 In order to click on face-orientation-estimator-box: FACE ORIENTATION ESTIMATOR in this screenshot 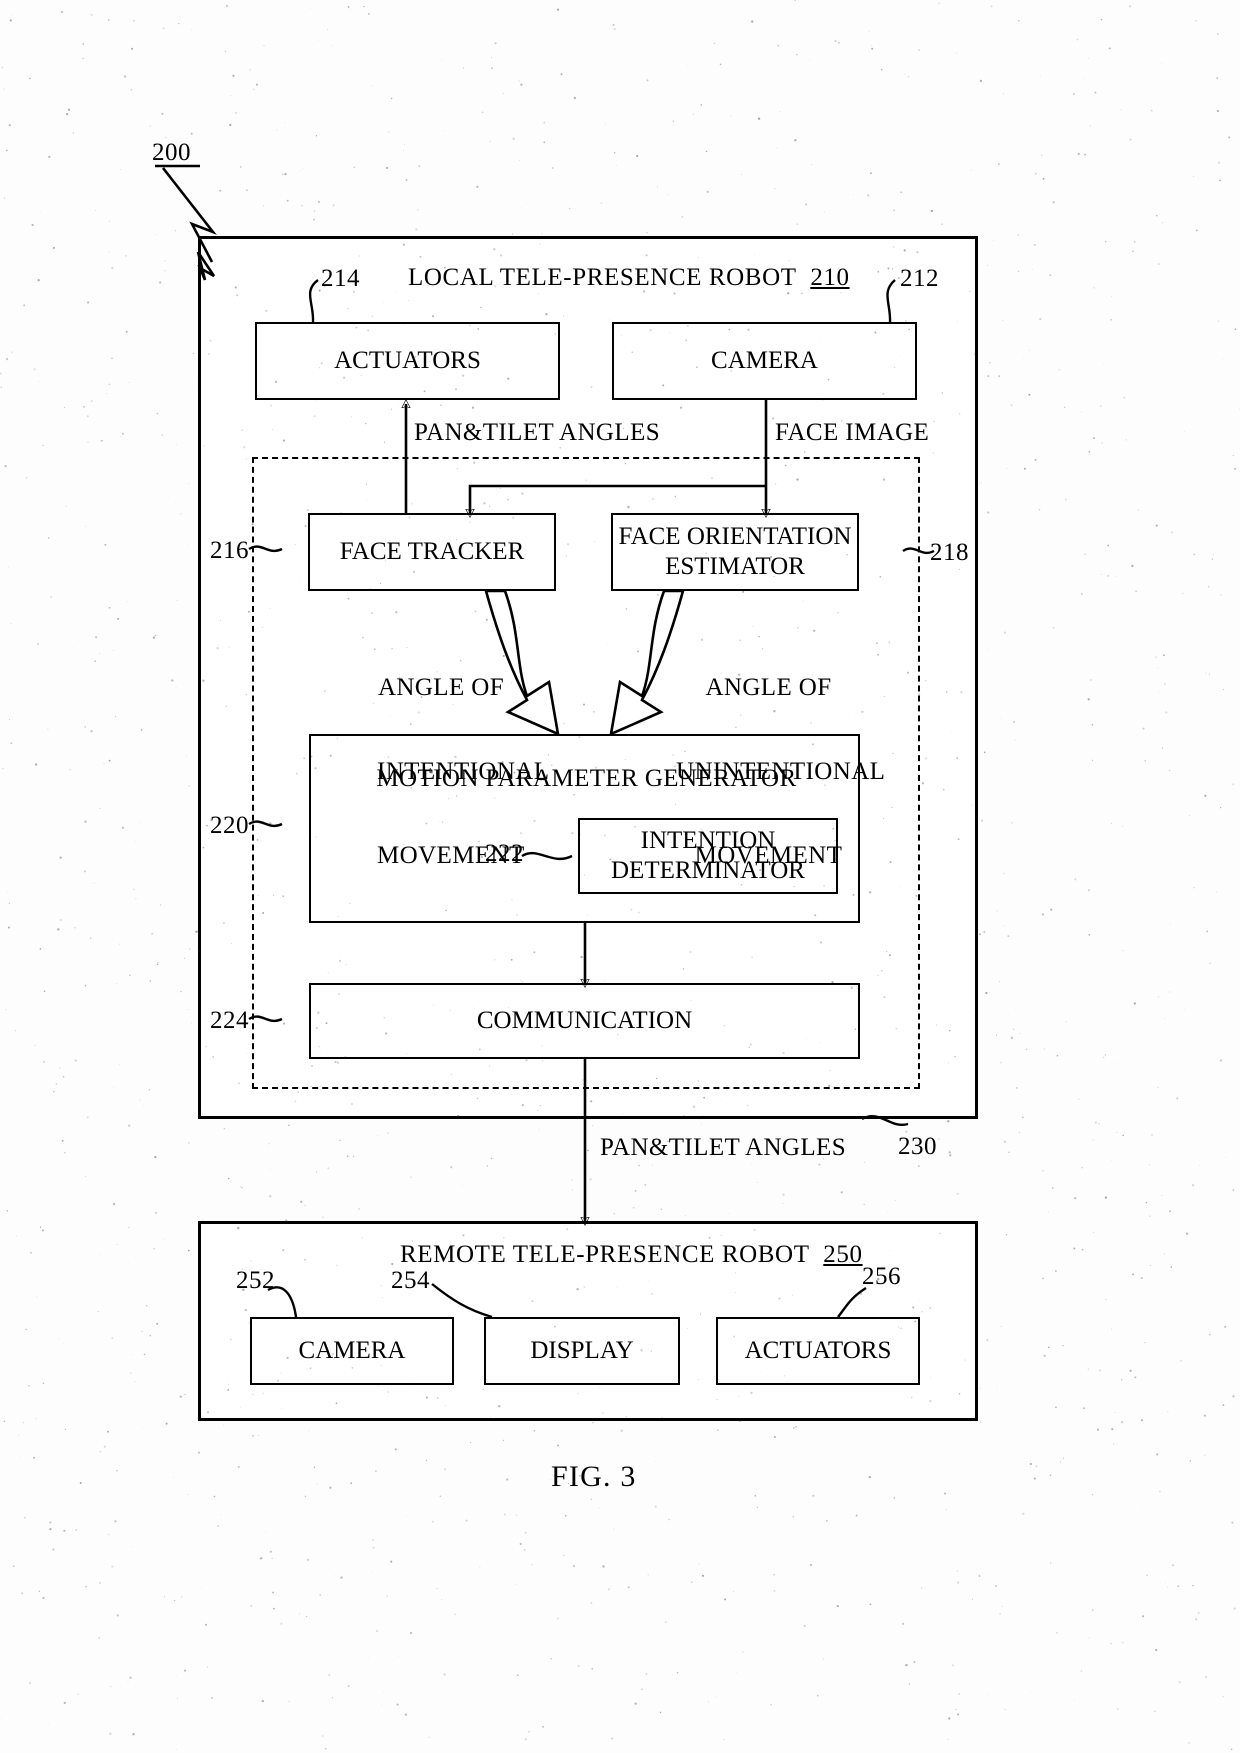, I will do `click(735, 552)`.